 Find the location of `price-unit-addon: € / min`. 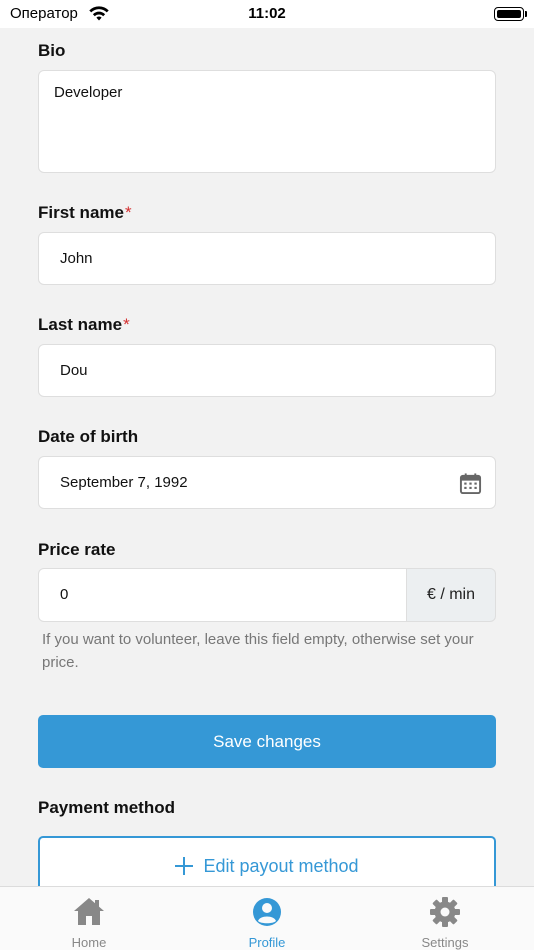

price-unit-addon: € / min is located at coordinates (451, 595).